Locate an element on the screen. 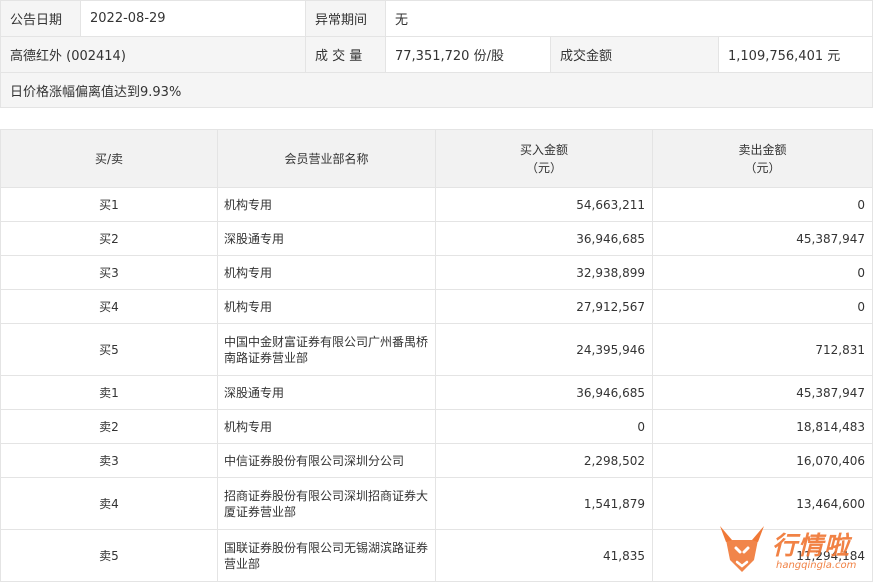 This screenshot has height=582, width=880. row-buy-amount: 27,912,567 is located at coordinates (544, 306).